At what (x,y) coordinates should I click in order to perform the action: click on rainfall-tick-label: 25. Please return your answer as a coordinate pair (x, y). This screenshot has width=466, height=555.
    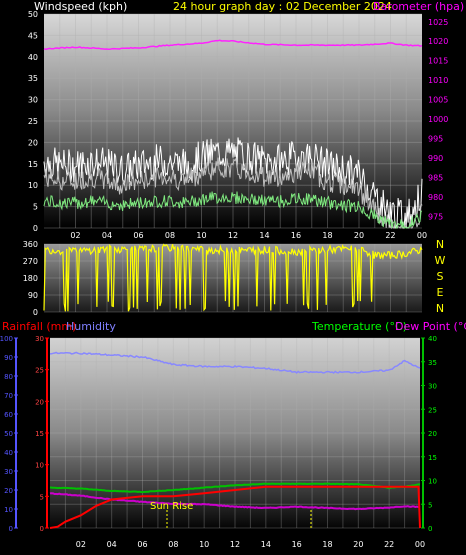
    Looking at the image, I should click on (39, 371).